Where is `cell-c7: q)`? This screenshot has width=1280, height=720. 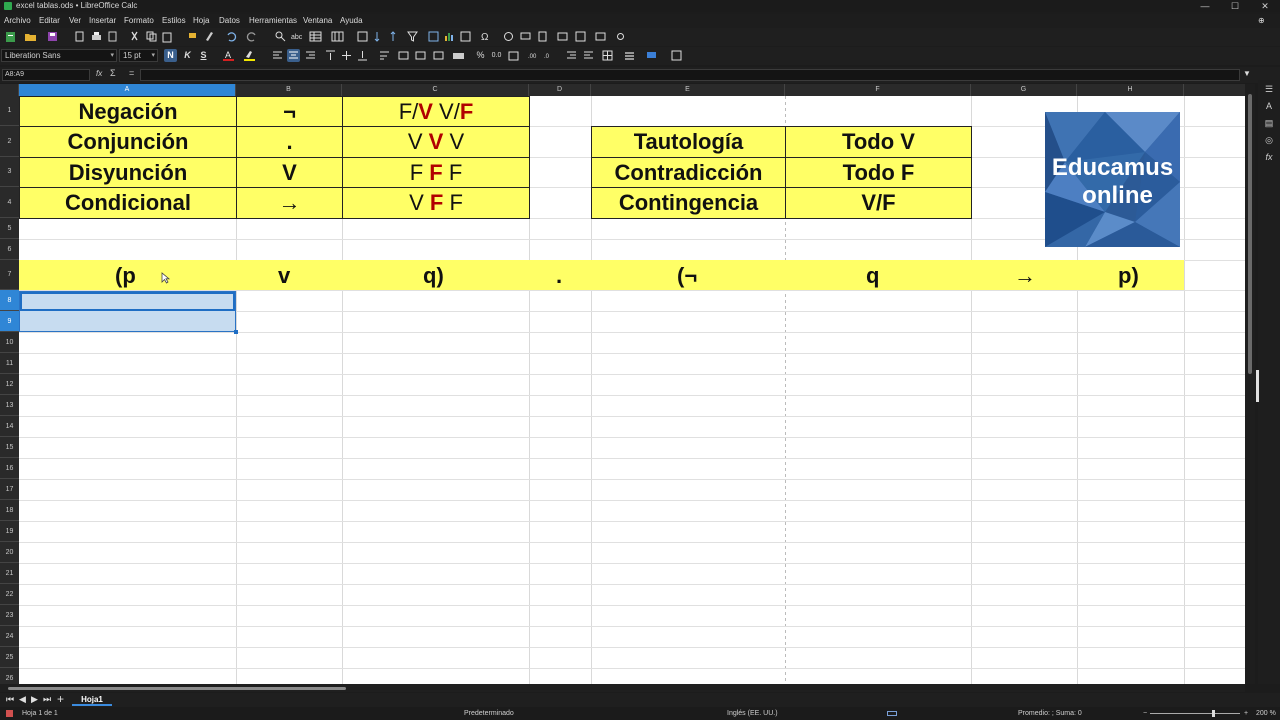 cell-c7: q) is located at coordinates (433, 276).